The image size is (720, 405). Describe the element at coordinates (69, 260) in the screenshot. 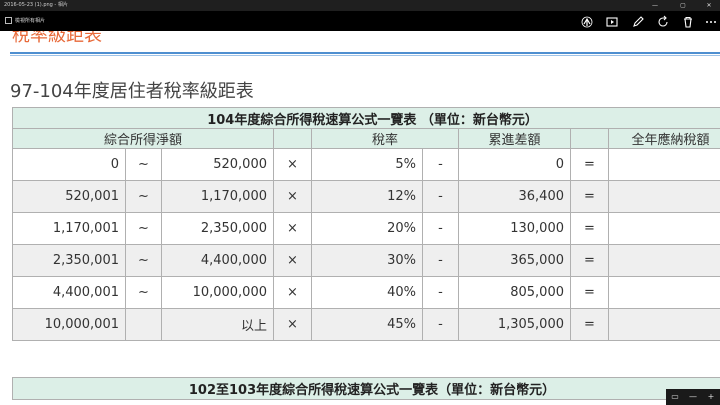

I see `income-from: 2,350,001` at that location.